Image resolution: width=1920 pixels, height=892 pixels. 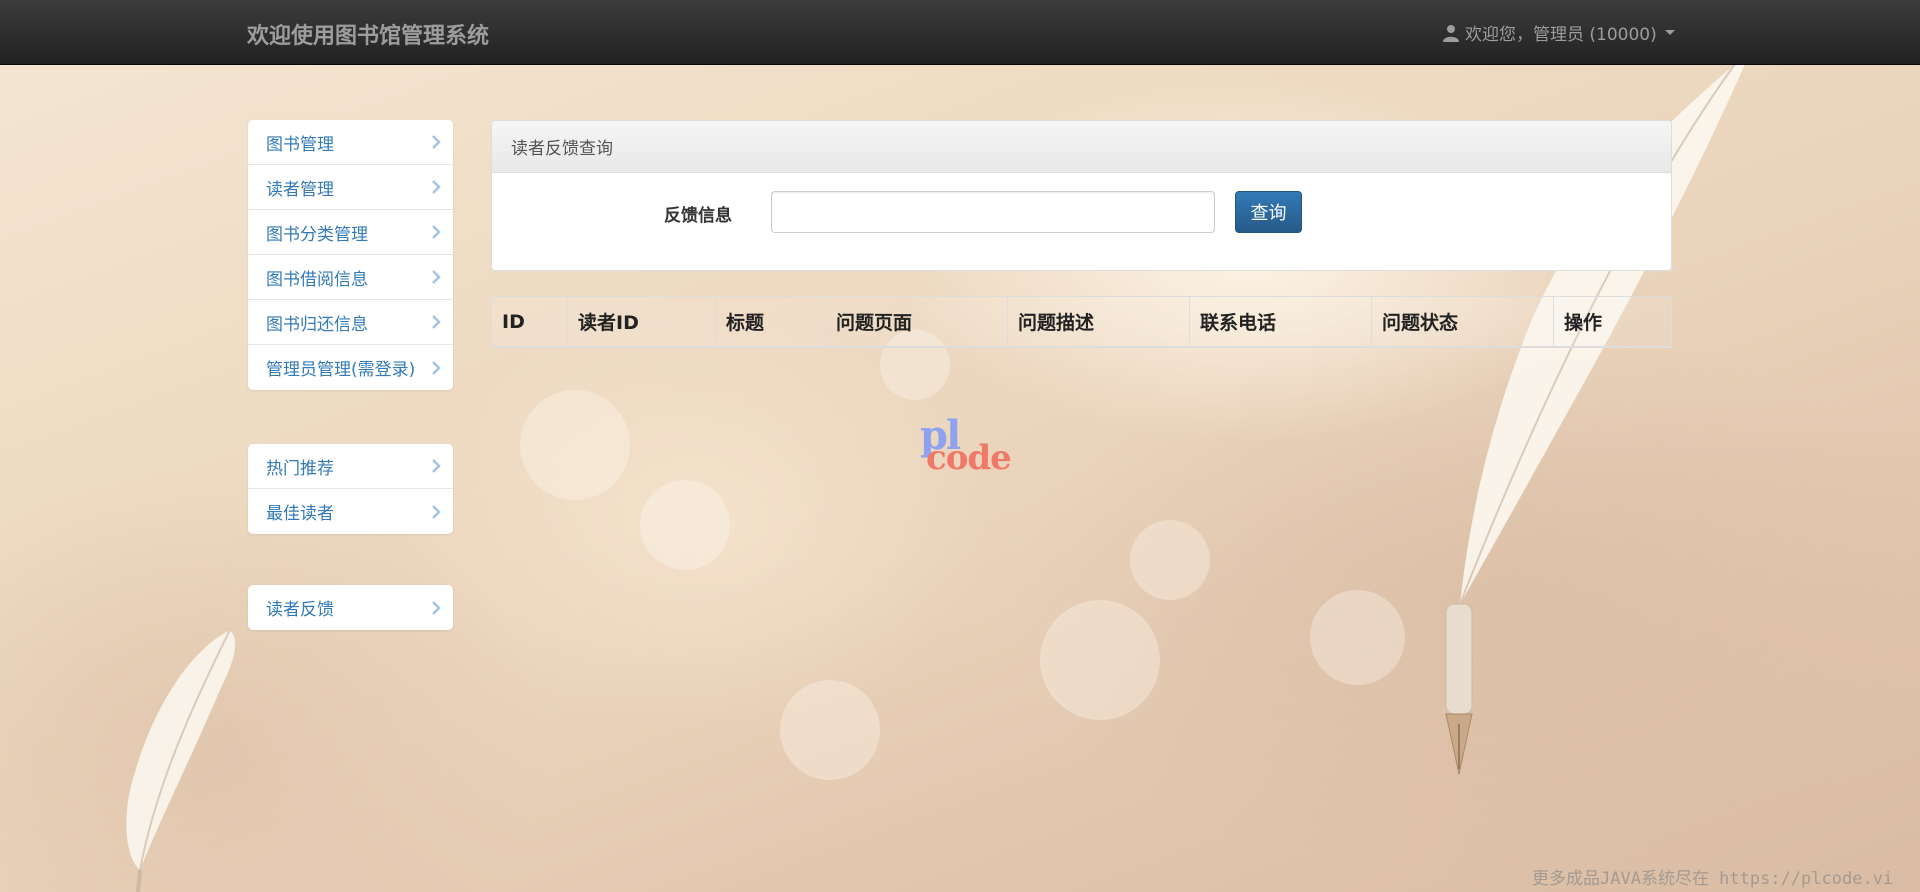 I want to click on footer-watermark-text: 更多成品JAVA系统尽在 https://plcode.vi, so click(x=1713, y=879).